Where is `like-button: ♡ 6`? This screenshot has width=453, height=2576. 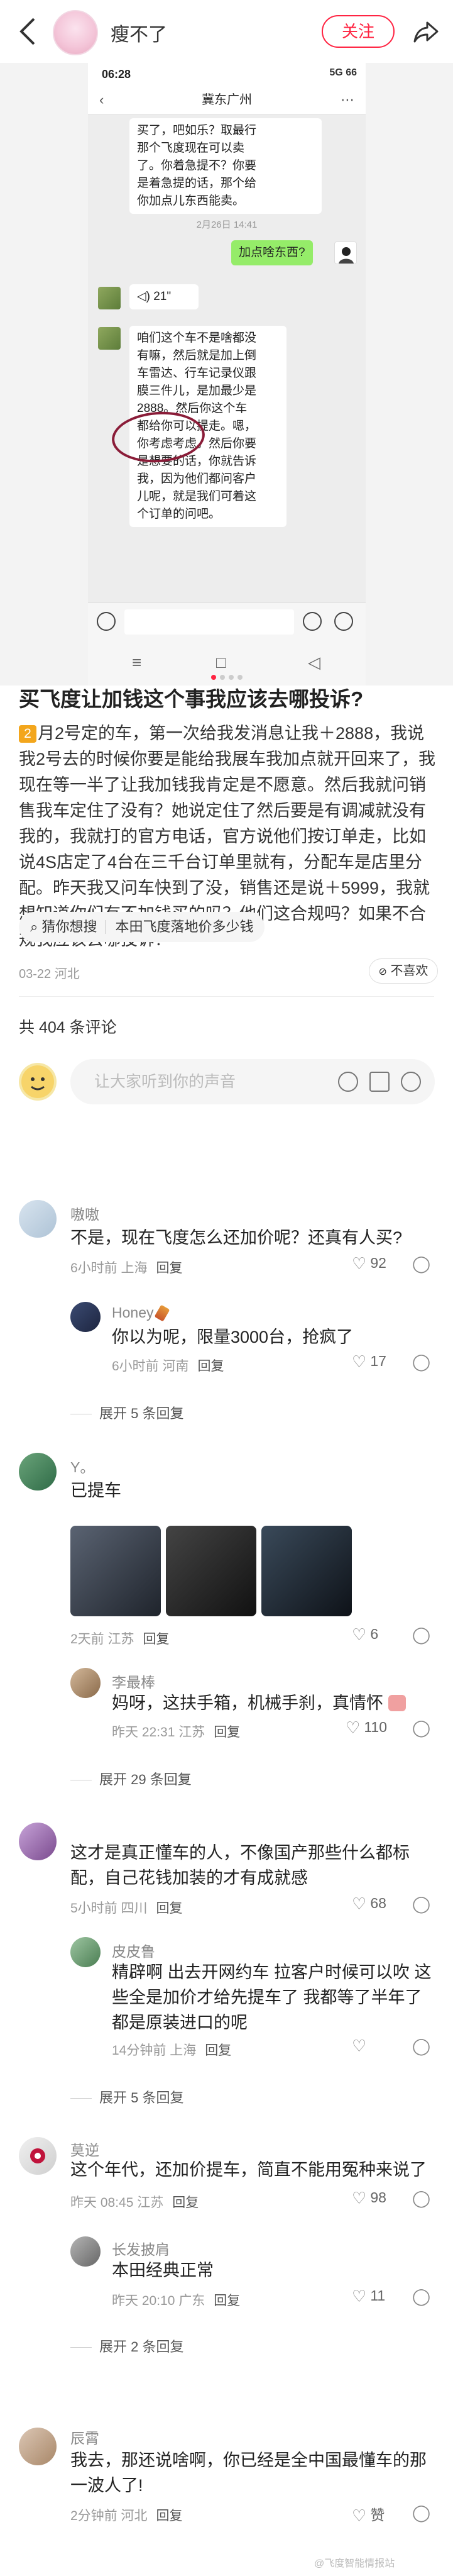 like-button: ♡ 6 is located at coordinates (365, 1635).